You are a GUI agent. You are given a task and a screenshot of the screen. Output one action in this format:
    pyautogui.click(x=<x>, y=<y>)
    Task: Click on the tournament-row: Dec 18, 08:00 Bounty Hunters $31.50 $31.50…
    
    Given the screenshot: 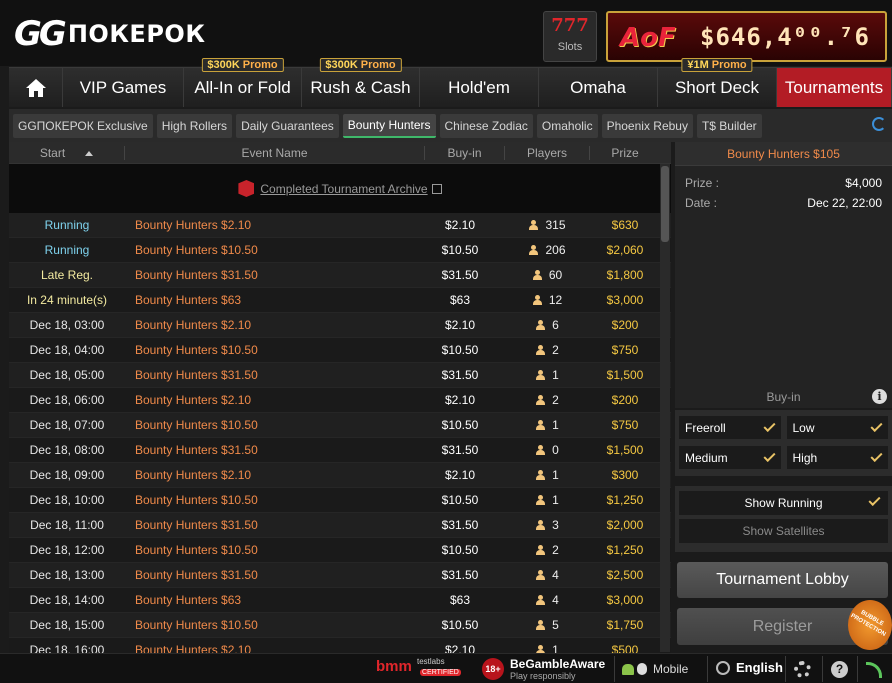 What is the action you would take?
    pyautogui.click(x=340, y=450)
    